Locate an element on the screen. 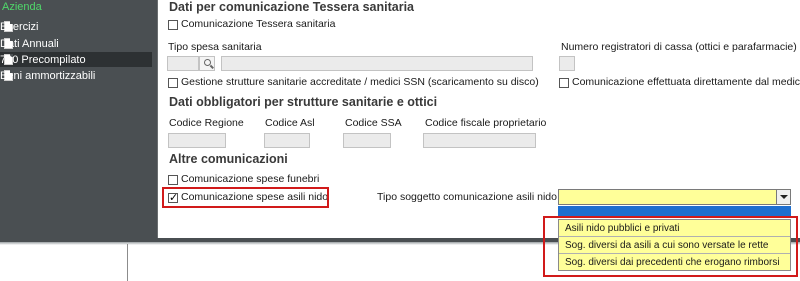 This screenshot has height=281, width=800. sidebar-header: Azienda is located at coordinates (22, 7).